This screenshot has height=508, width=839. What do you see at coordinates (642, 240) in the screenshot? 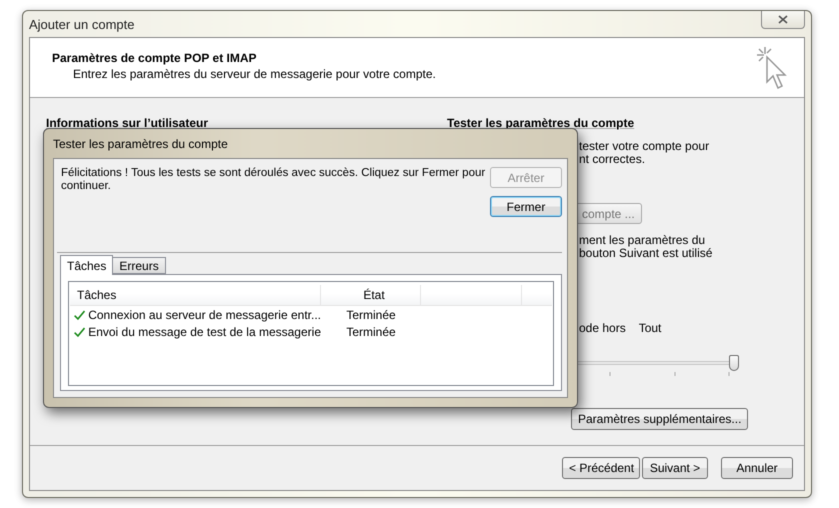
I see `description-text: ment les paramètres du` at bounding box center [642, 240].